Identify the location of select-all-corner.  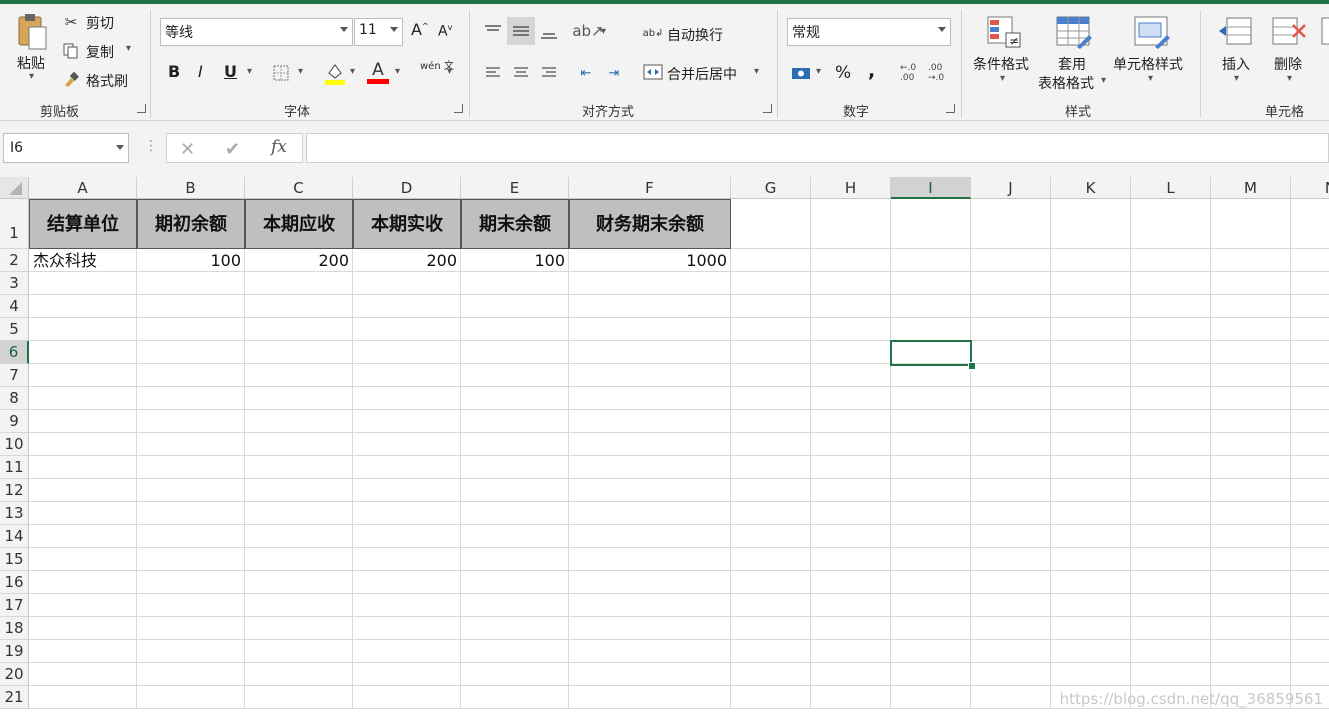
(14, 188).